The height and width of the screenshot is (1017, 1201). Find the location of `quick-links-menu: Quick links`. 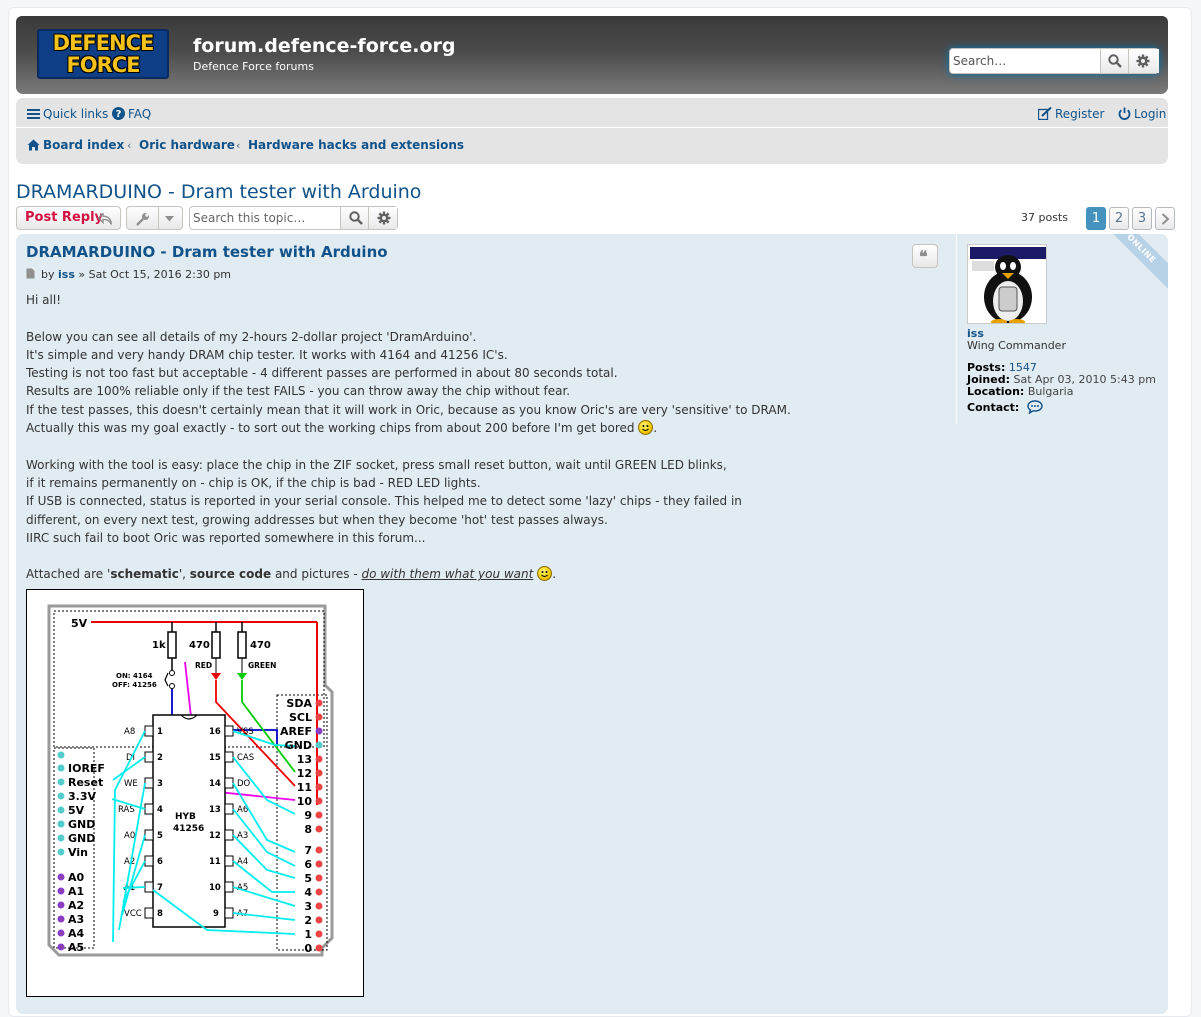

quick-links-menu: Quick links is located at coordinates (67, 114).